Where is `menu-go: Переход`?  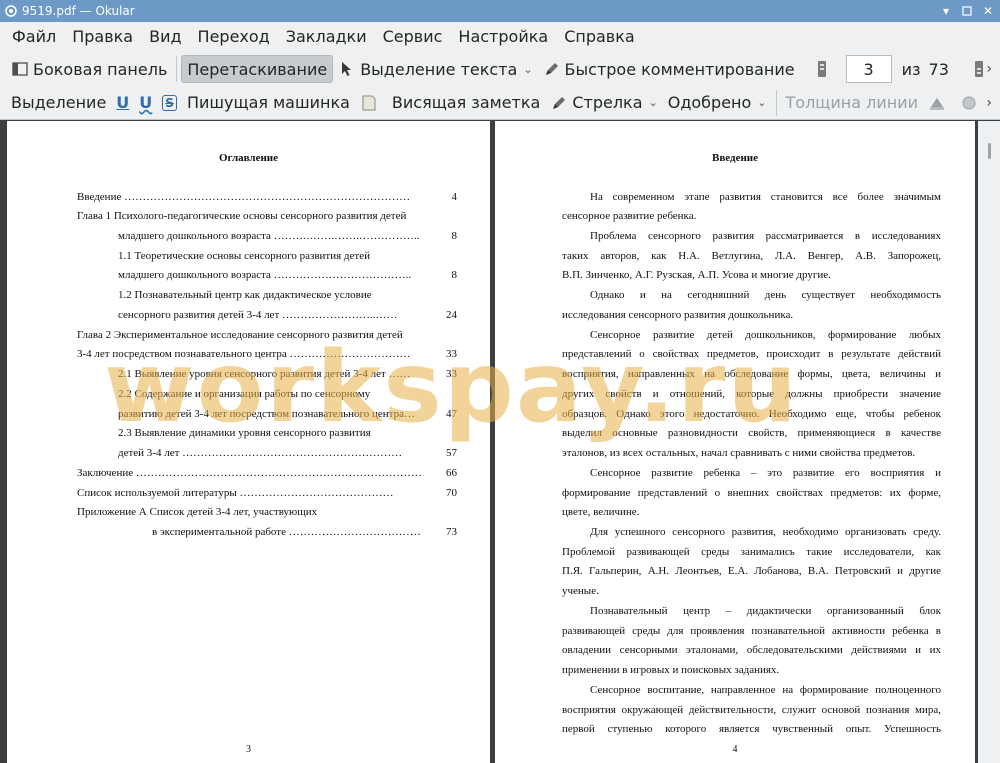
menu-go: Переход is located at coordinates (234, 37).